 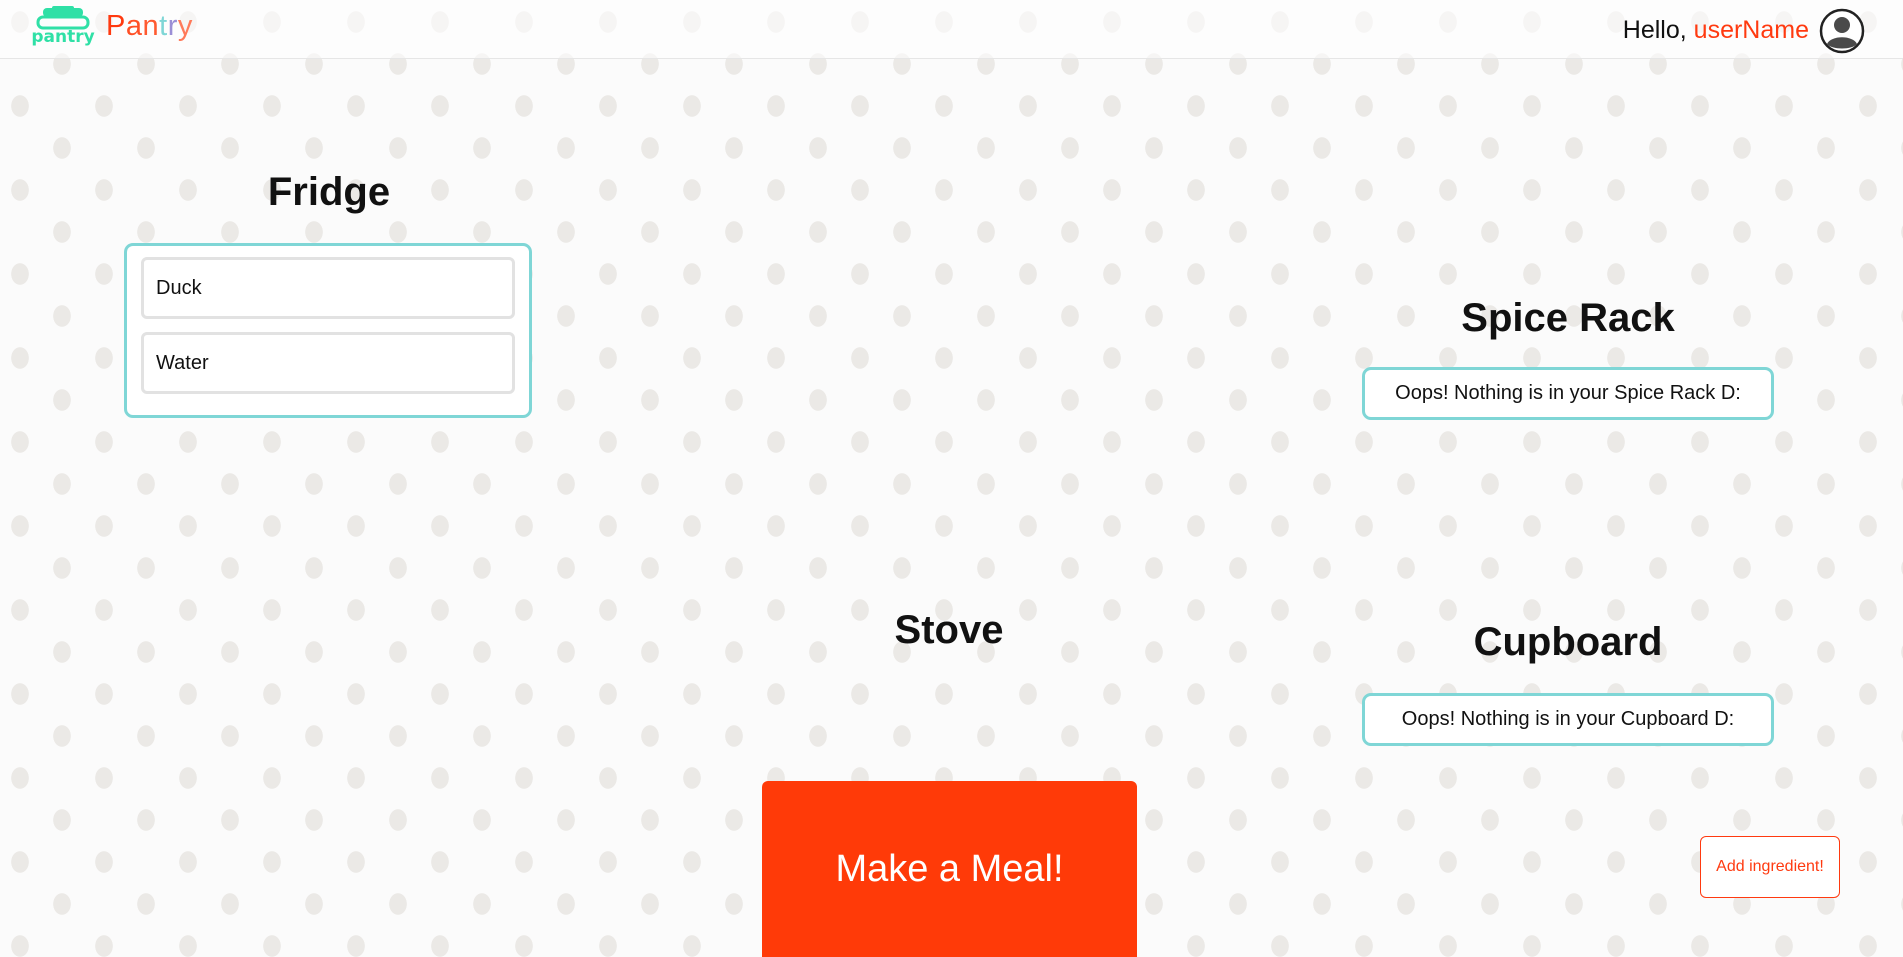 What do you see at coordinates (328, 288) in the screenshot?
I see `fridge-item: Duck` at bounding box center [328, 288].